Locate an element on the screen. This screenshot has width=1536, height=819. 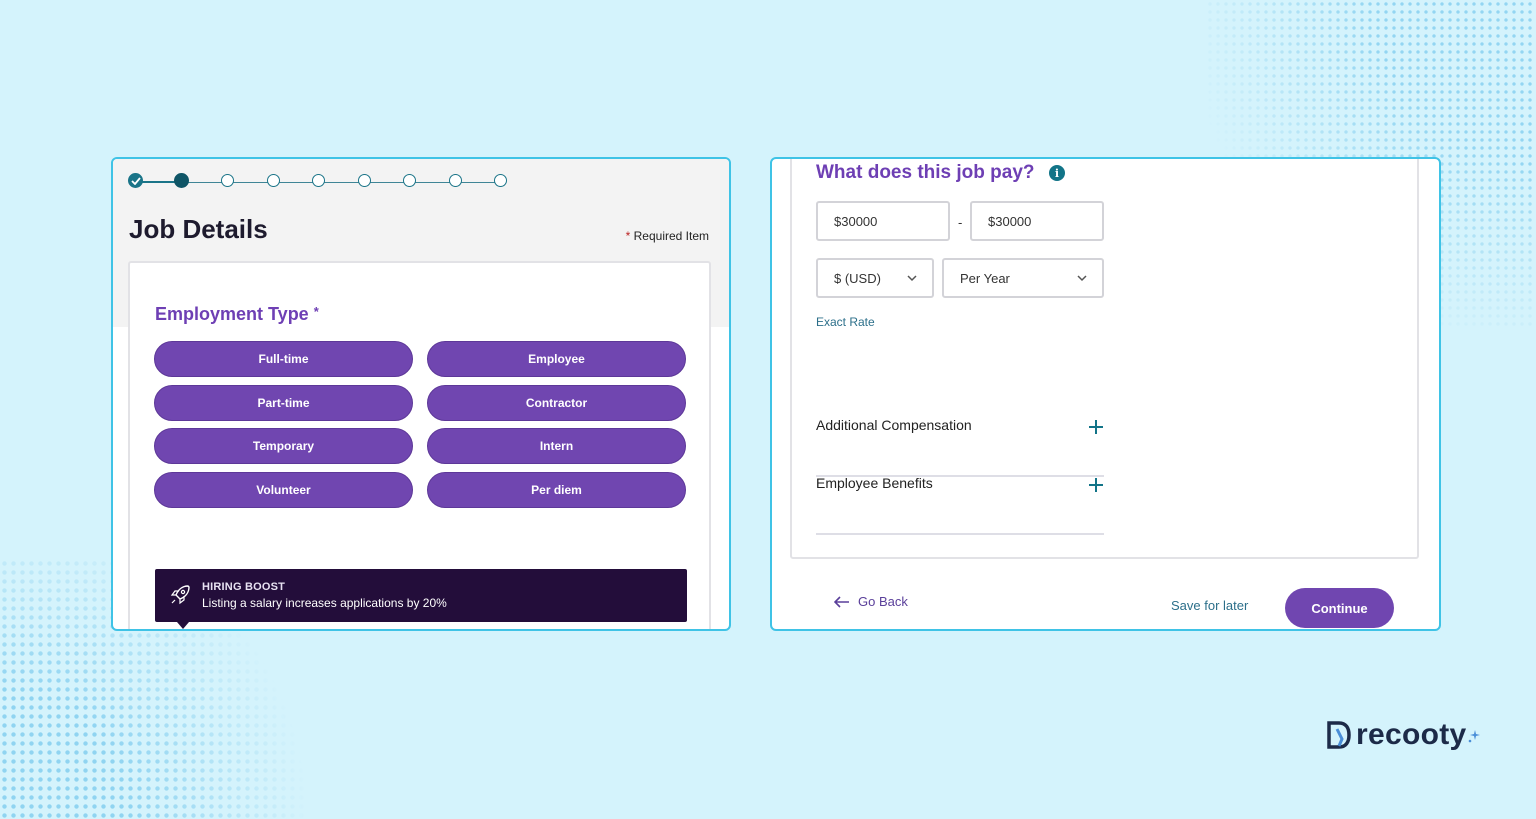
exact-rate-link: Exact Rate is located at coordinates (845, 322).